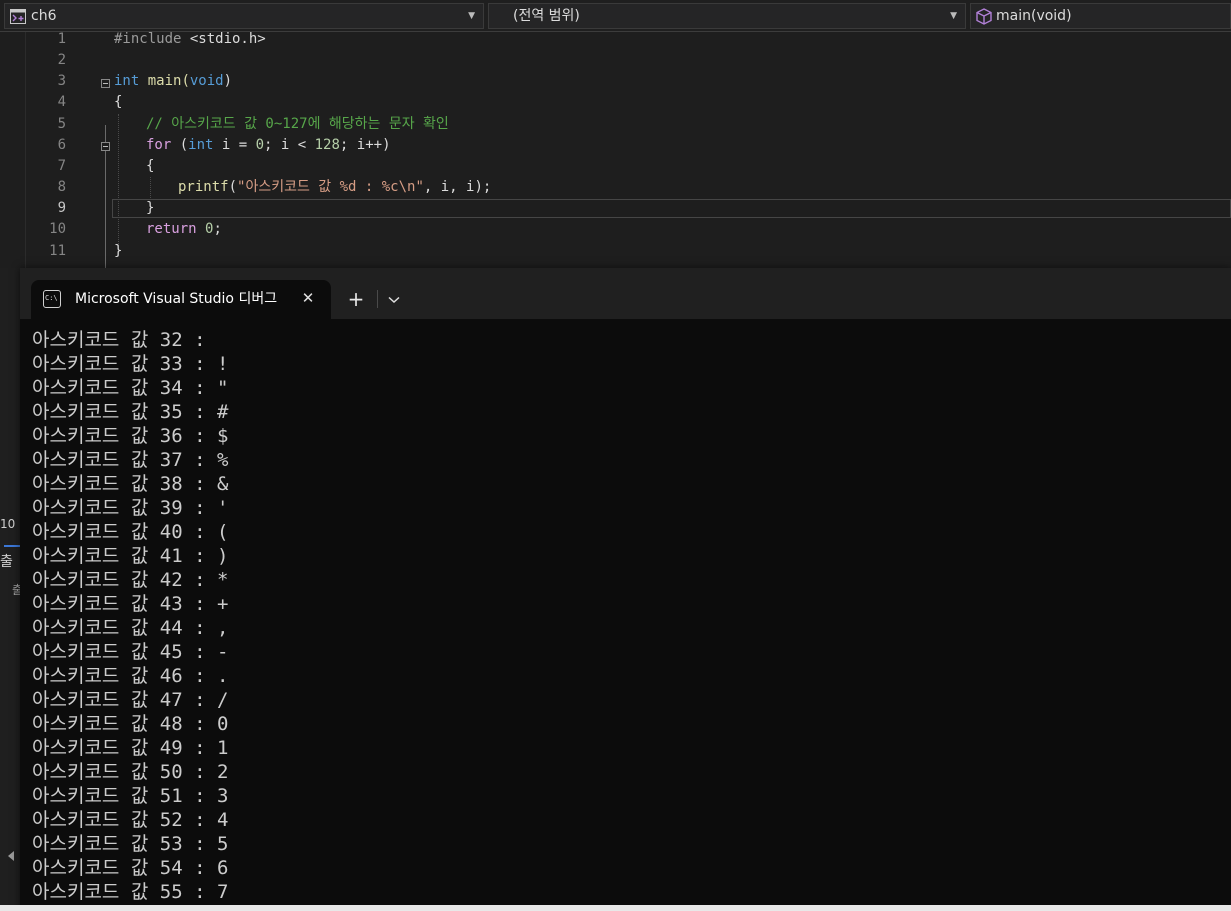  I want to click on member-dropdown: main(void), so click(1100, 16).